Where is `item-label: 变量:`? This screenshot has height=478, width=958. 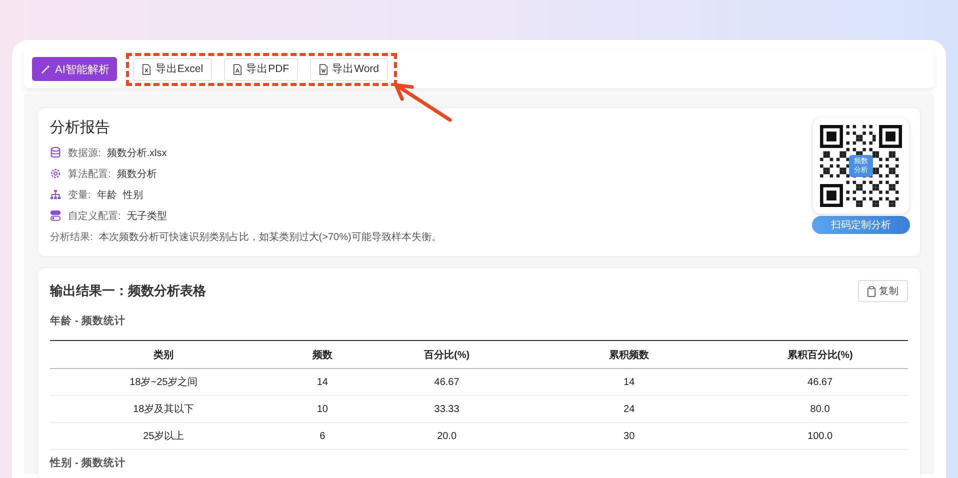
item-label: 变量: is located at coordinates (79, 195).